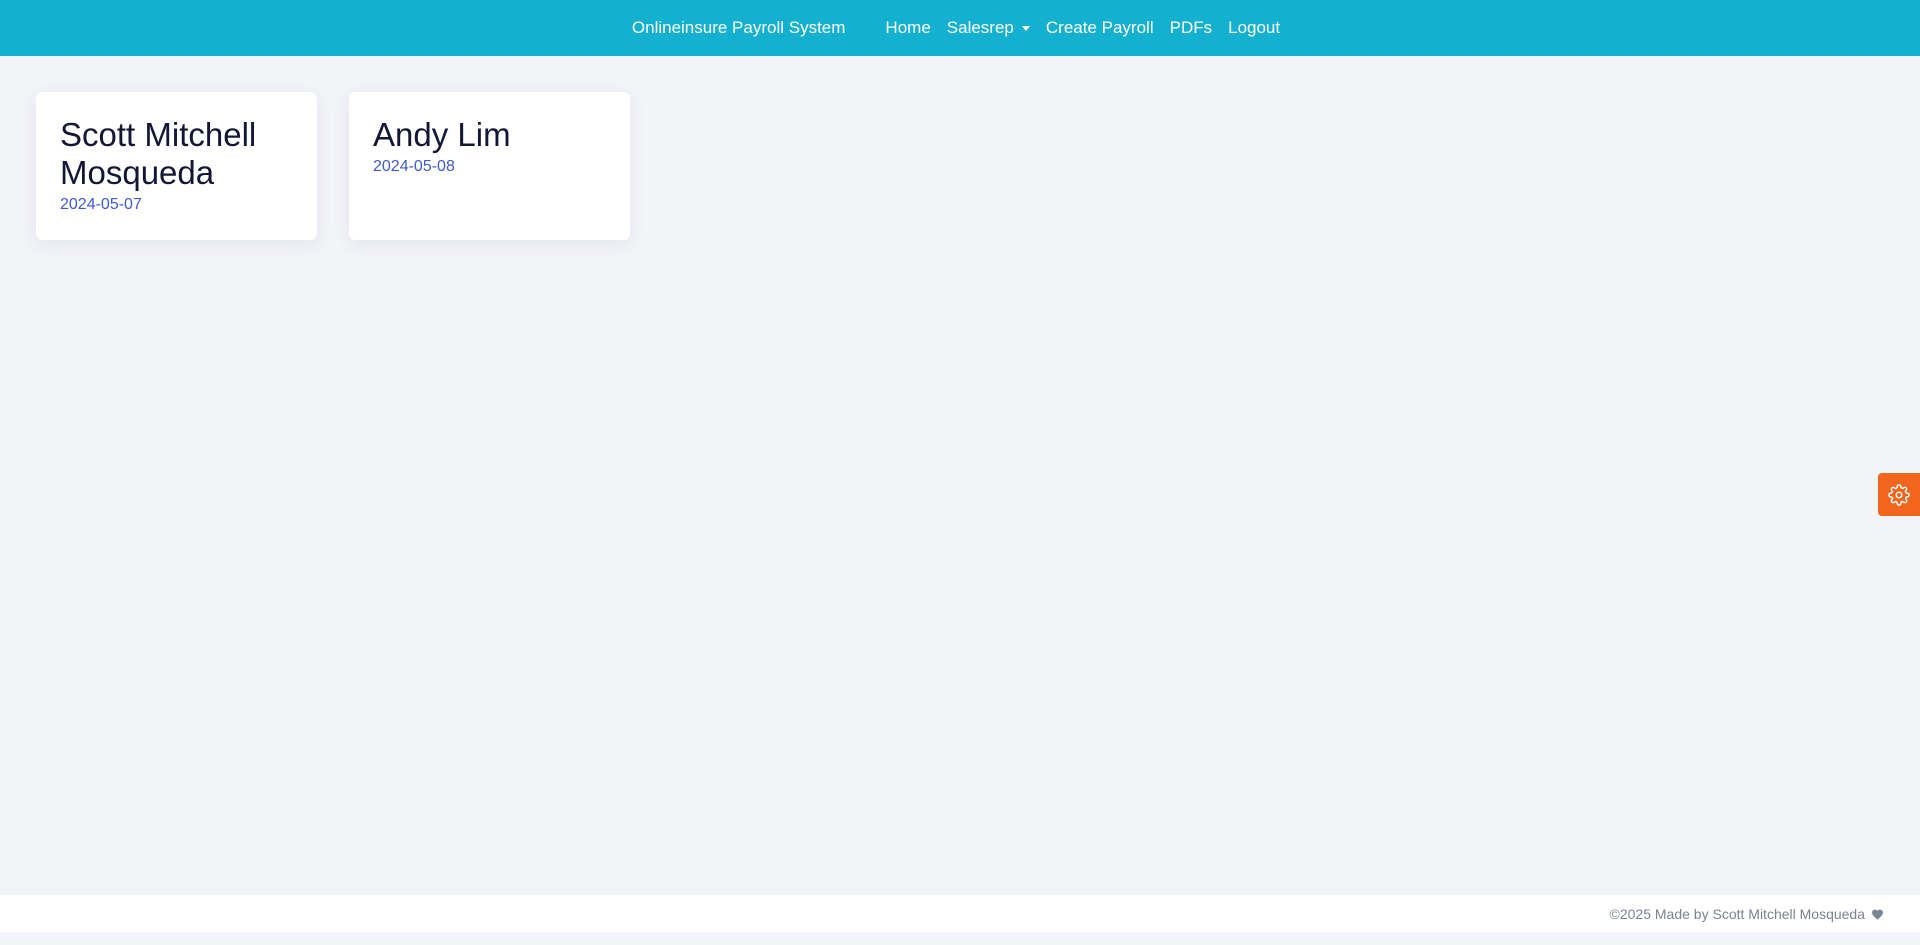 Image resolution: width=1920 pixels, height=945 pixels. Describe the element at coordinates (442, 134) in the screenshot. I see `salesrep-name: Andy Lim` at that location.